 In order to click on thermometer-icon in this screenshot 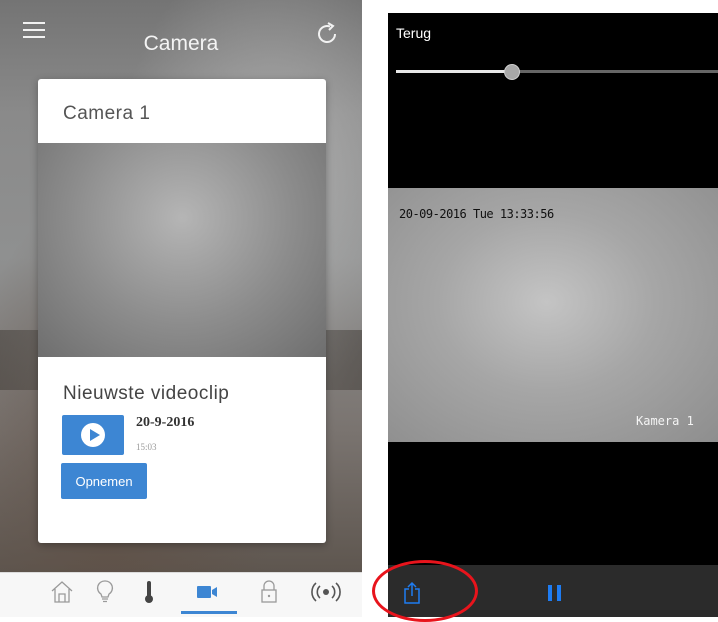, I will do `click(149, 592)`.